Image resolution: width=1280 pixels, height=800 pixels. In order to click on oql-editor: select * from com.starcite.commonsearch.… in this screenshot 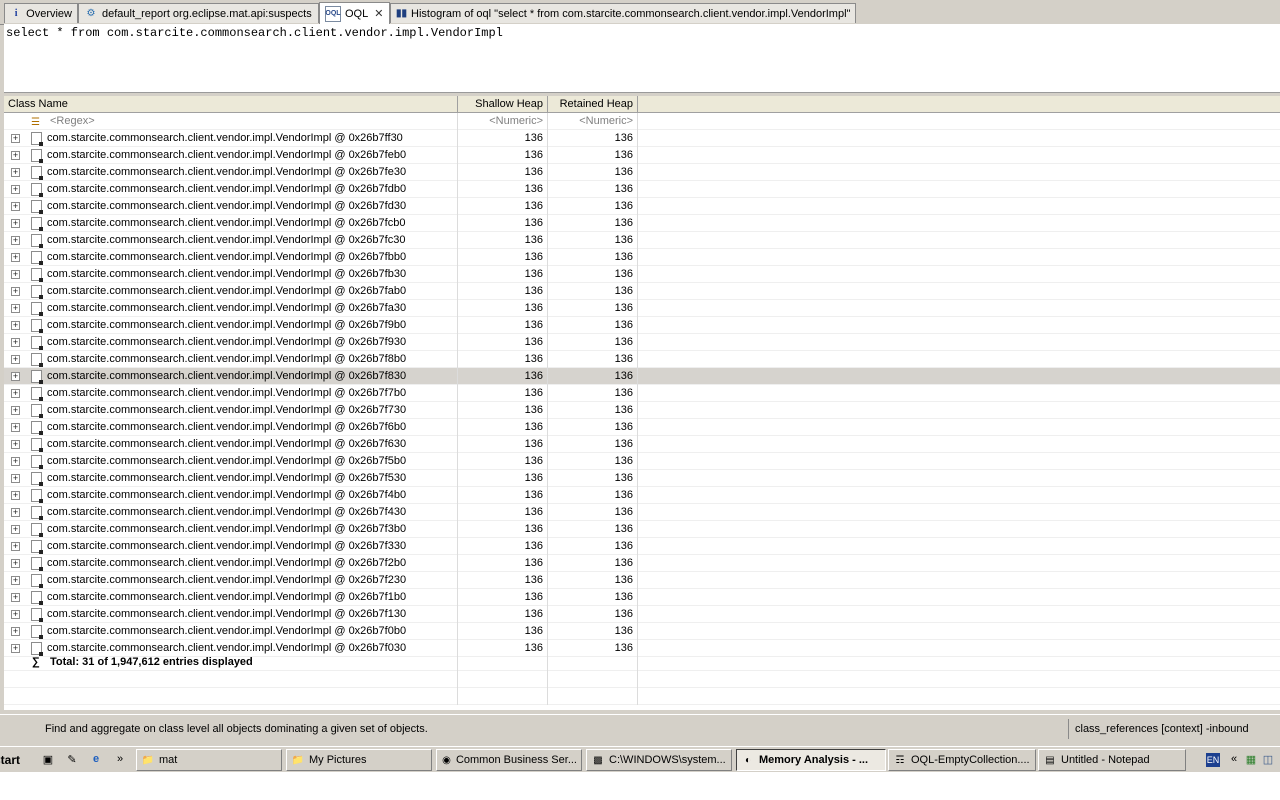, I will do `click(642, 58)`.